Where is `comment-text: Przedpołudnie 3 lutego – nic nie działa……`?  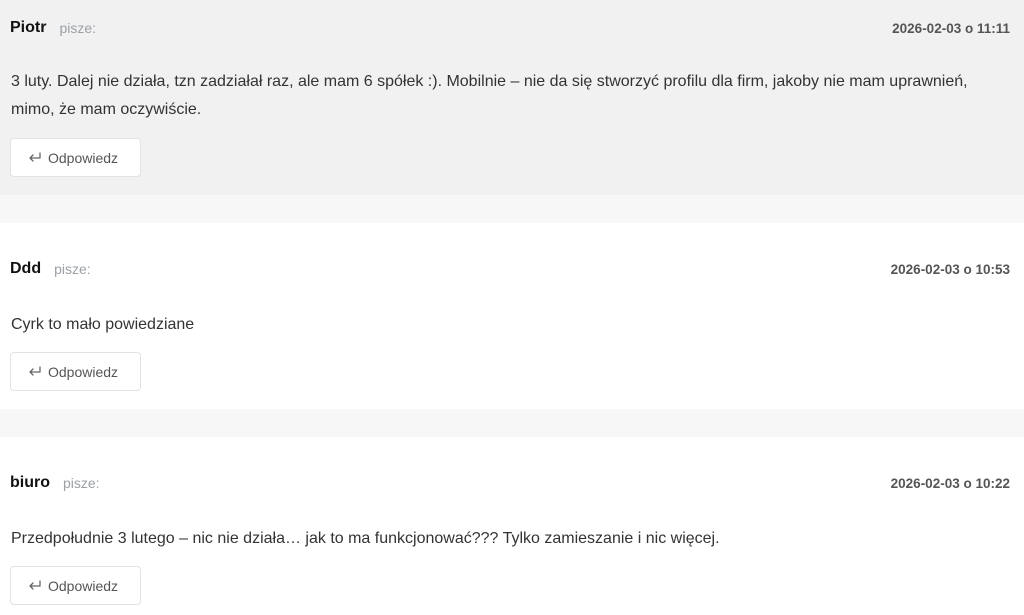 comment-text: Przedpołudnie 3 lutego – nic nie działa…… is located at coordinates (365, 538).